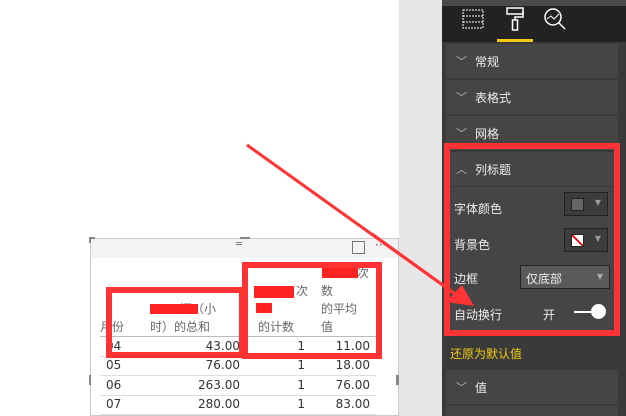 The width and height of the screenshot is (626, 416). Describe the element at coordinates (532, 239) in the screenshot. I see `annotation-box-panel` at that location.